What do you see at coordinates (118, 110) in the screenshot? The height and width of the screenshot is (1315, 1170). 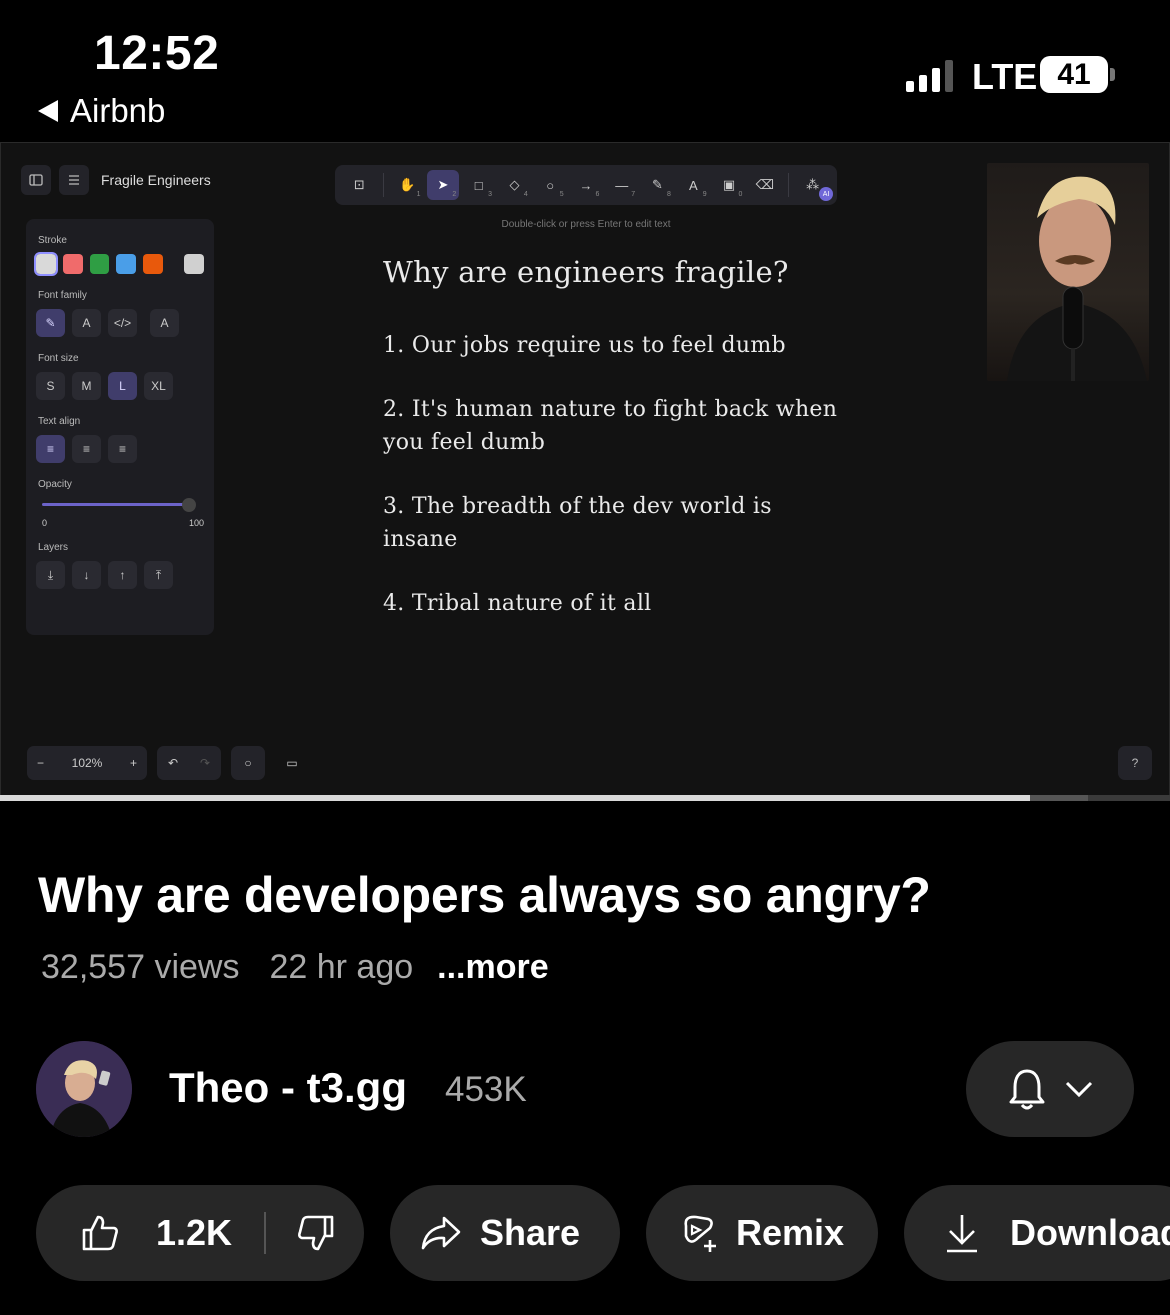 I see `back-app-label: Airbnb` at bounding box center [118, 110].